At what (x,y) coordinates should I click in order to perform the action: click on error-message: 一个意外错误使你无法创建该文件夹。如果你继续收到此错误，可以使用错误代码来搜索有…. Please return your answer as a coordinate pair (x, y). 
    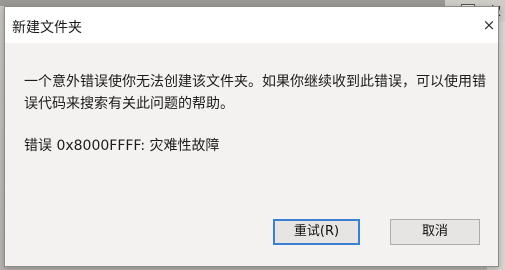
    Looking at the image, I should click on (255, 93).